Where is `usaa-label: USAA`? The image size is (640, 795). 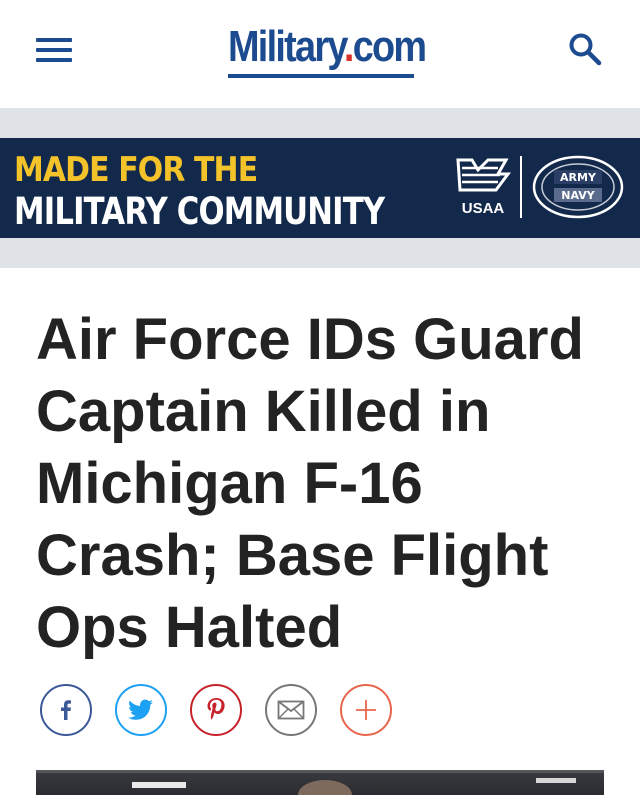 usaa-label: USAA is located at coordinates (483, 208).